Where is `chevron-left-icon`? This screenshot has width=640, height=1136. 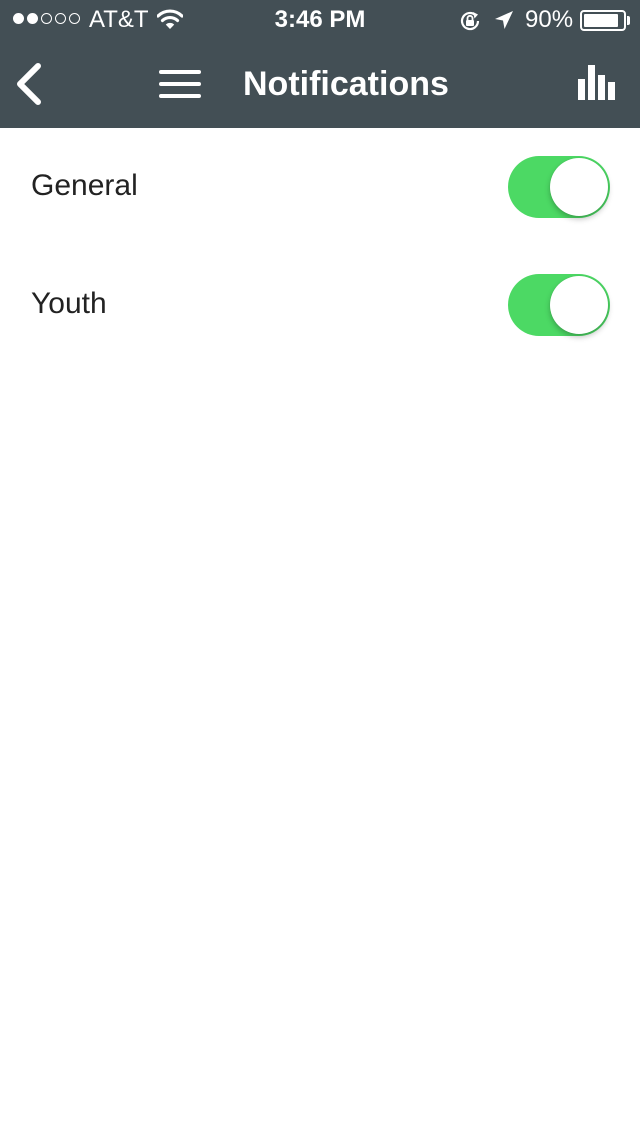 chevron-left-icon is located at coordinates (29, 84).